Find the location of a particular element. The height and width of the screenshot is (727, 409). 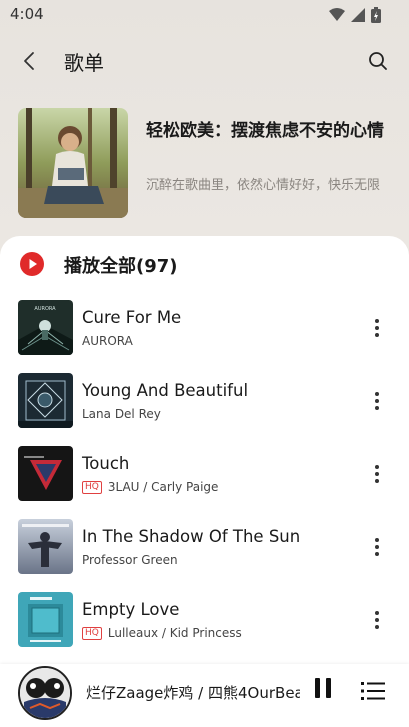

now-playing-cover is located at coordinates (45, 693).